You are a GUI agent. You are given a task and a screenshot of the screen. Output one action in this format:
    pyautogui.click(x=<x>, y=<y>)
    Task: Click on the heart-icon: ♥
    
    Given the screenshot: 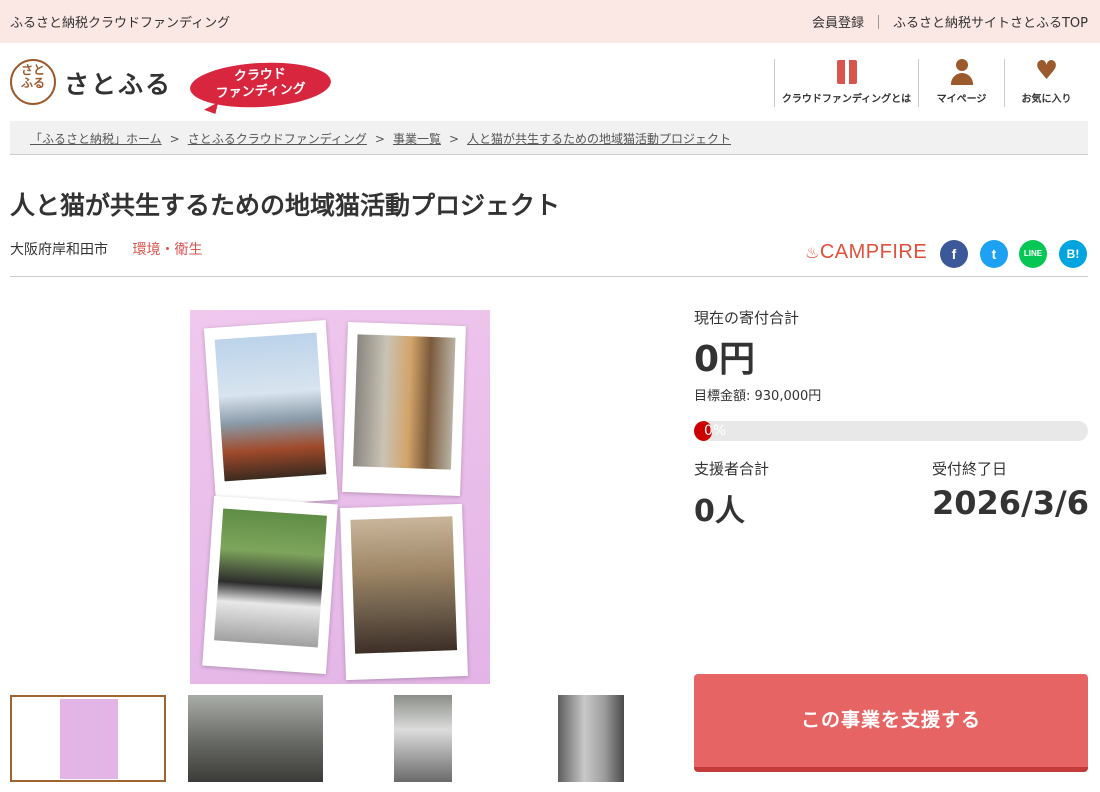 What is the action you would take?
    pyautogui.click(x=1046, y=71)
    